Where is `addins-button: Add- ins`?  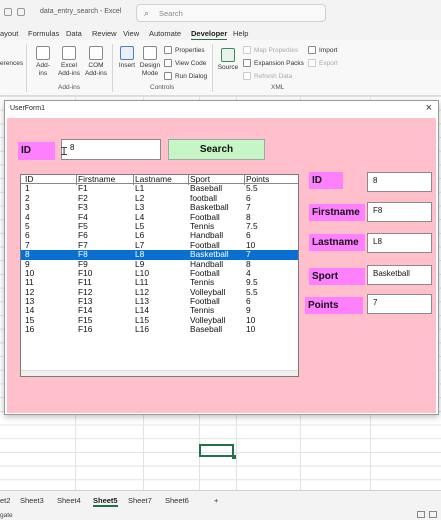
addins-button: Add- ins is located at coordinates (43, 62).